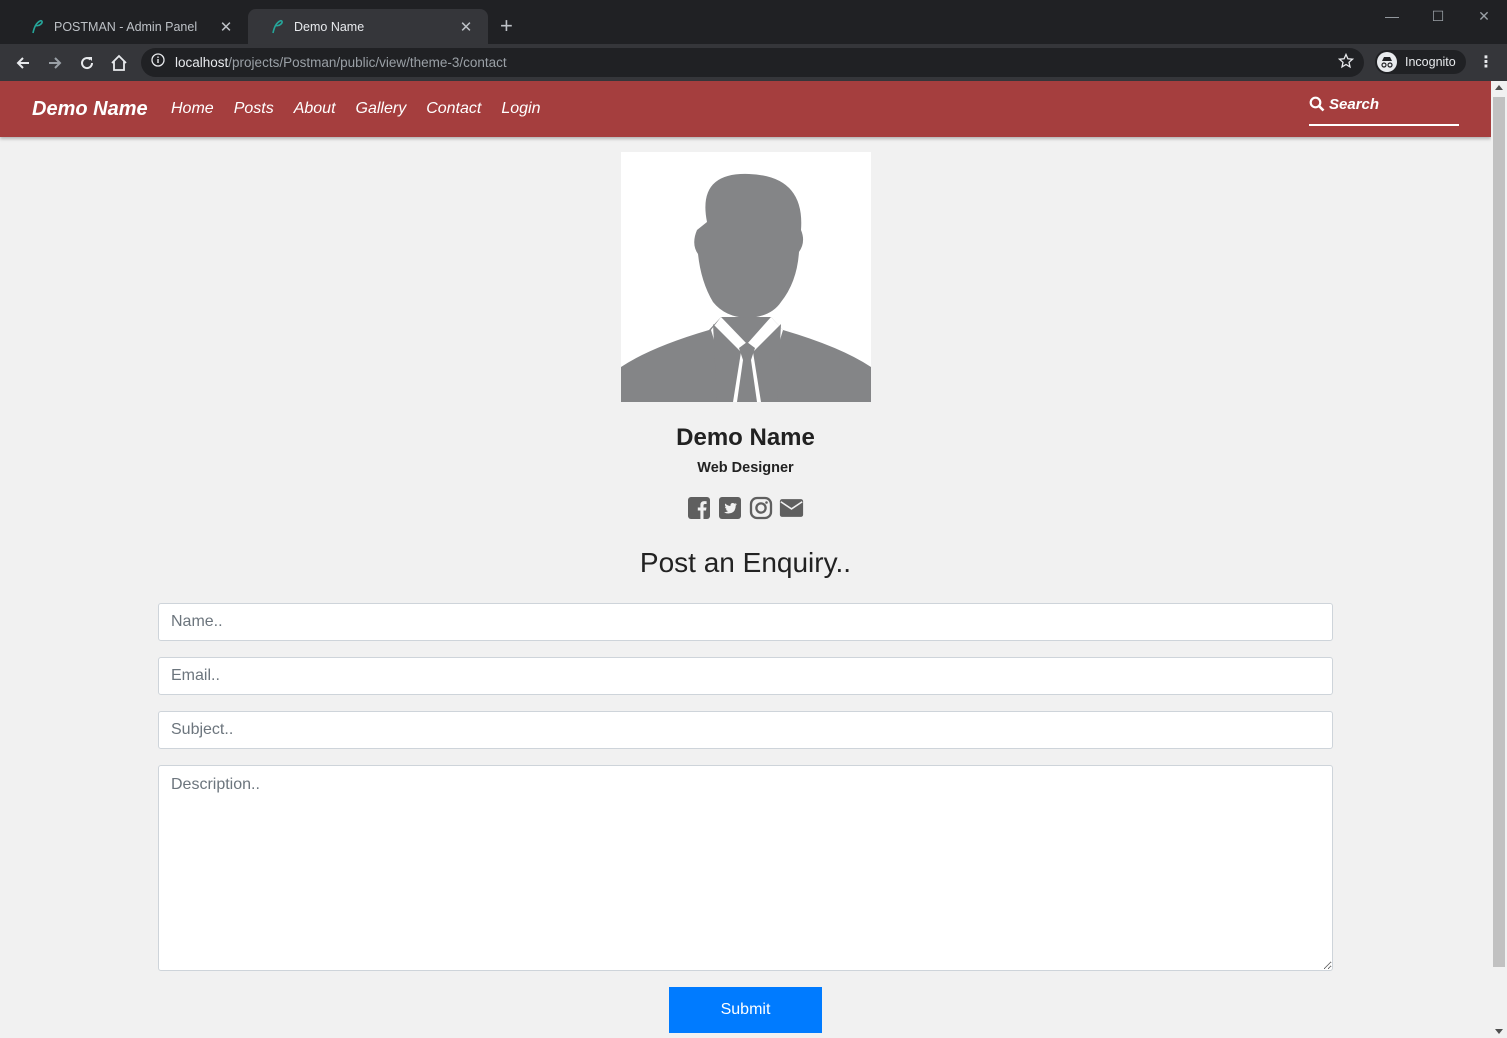 The image size is (1507, 1038). What do you see at coordinates (745, 622) in the screenshot?
I see `name-field` at bounding box center [745, 622].